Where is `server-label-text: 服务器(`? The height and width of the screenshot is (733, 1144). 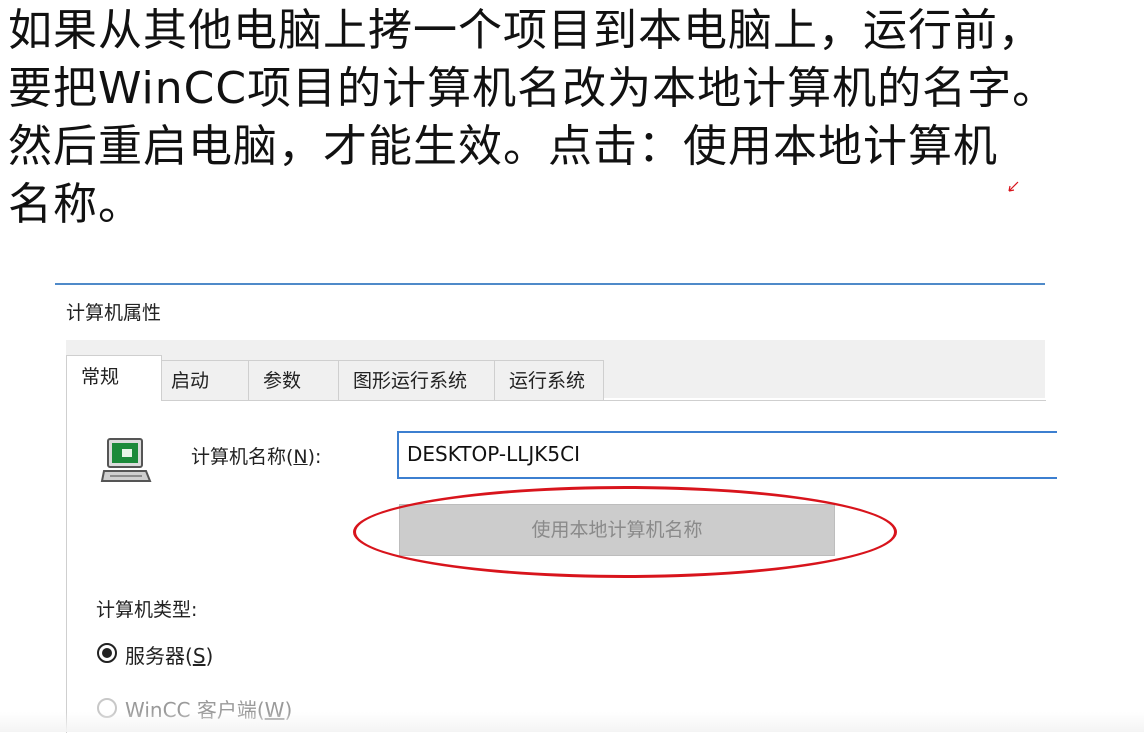
server-label-text: 服务器( is located at coordinates (159, 656).